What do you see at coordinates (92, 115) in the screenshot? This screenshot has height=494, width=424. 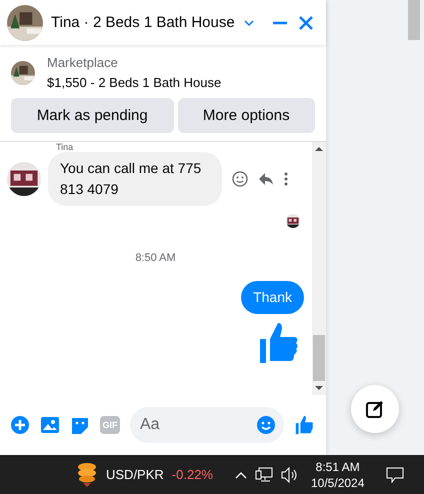 I see `action-button: Mark as pending` at bounding box center [92, 115].